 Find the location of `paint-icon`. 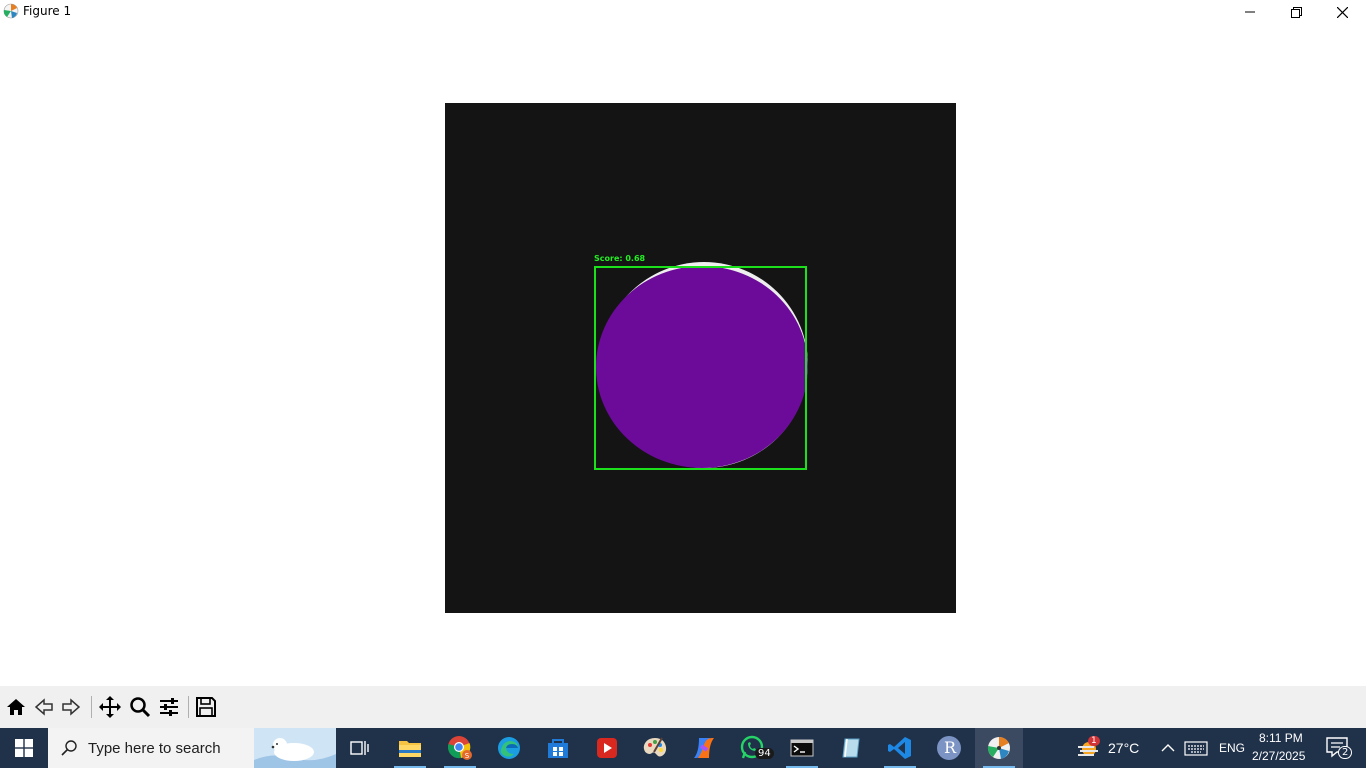

paint-icon is located at coordinates (655, 747).